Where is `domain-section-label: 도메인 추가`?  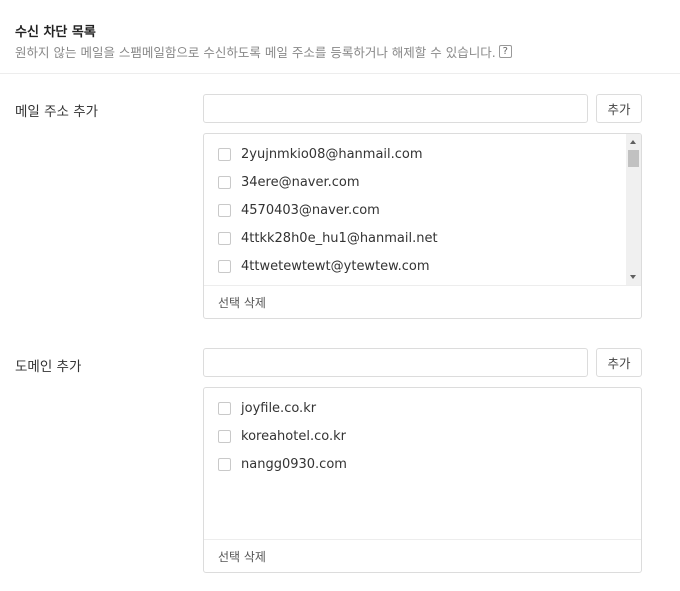
domain-section-label: 도메인 추가 is located at coordinates (48, 367).